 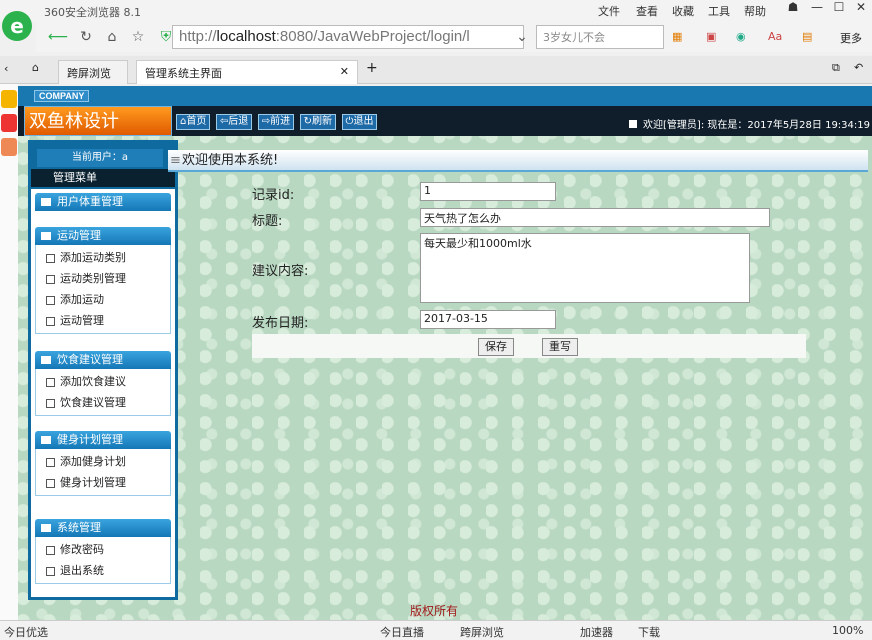 I want to click on nav-forward-button: ⇨前进, so click(x=276, y=122).